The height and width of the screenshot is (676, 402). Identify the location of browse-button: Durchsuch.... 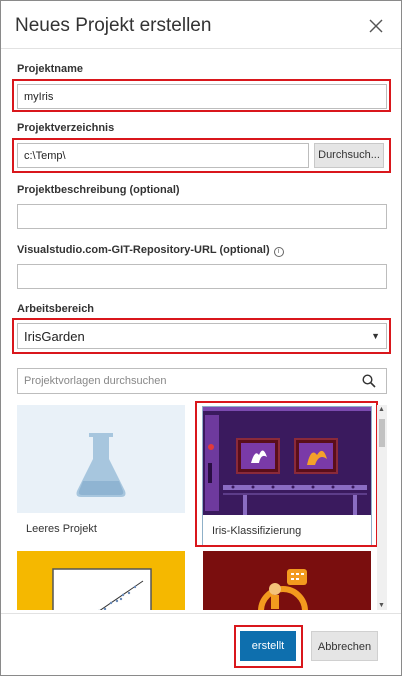
(349, 155).